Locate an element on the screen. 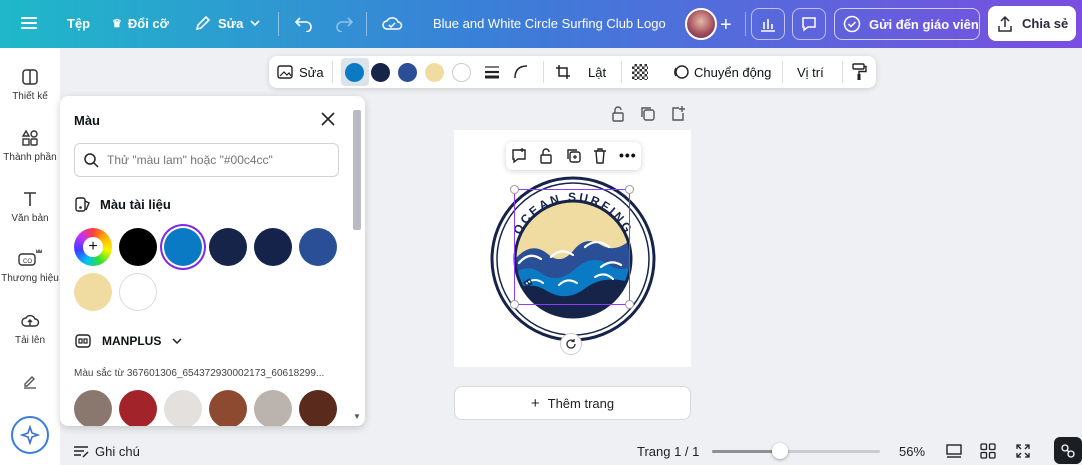  comment-add-button is located at coordinates (519, 158).